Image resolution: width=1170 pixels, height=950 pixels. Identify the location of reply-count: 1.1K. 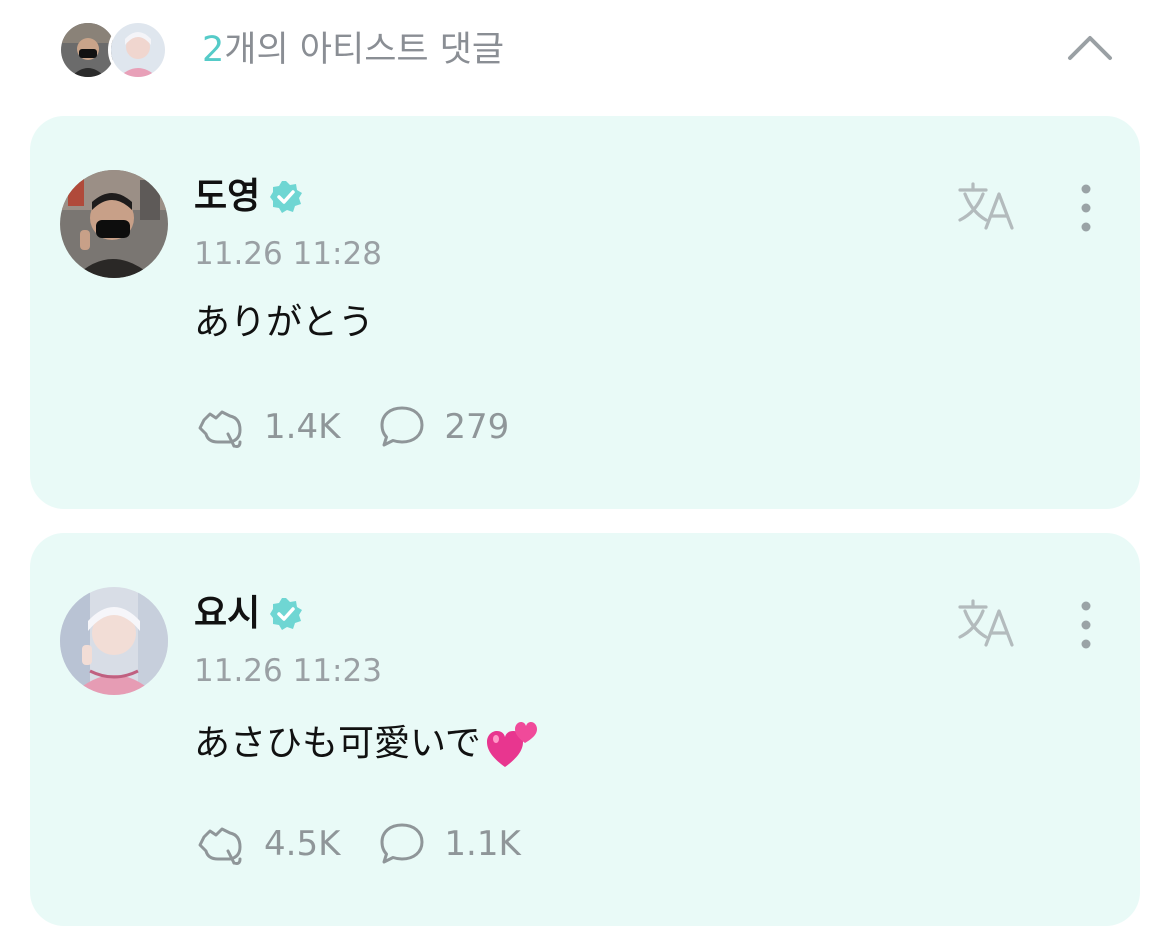
(482, 844).